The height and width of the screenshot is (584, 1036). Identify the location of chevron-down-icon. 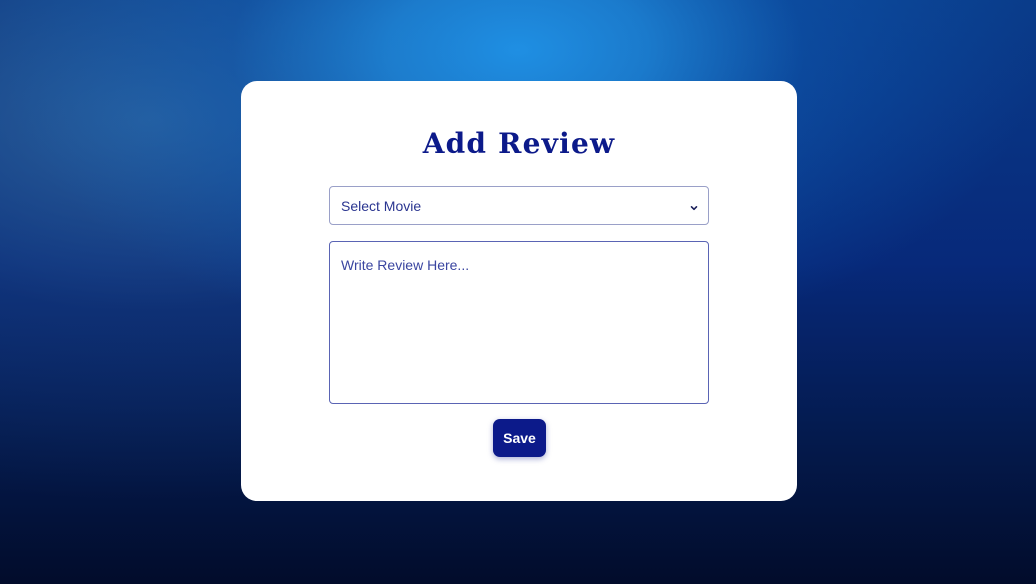
(694, 205).